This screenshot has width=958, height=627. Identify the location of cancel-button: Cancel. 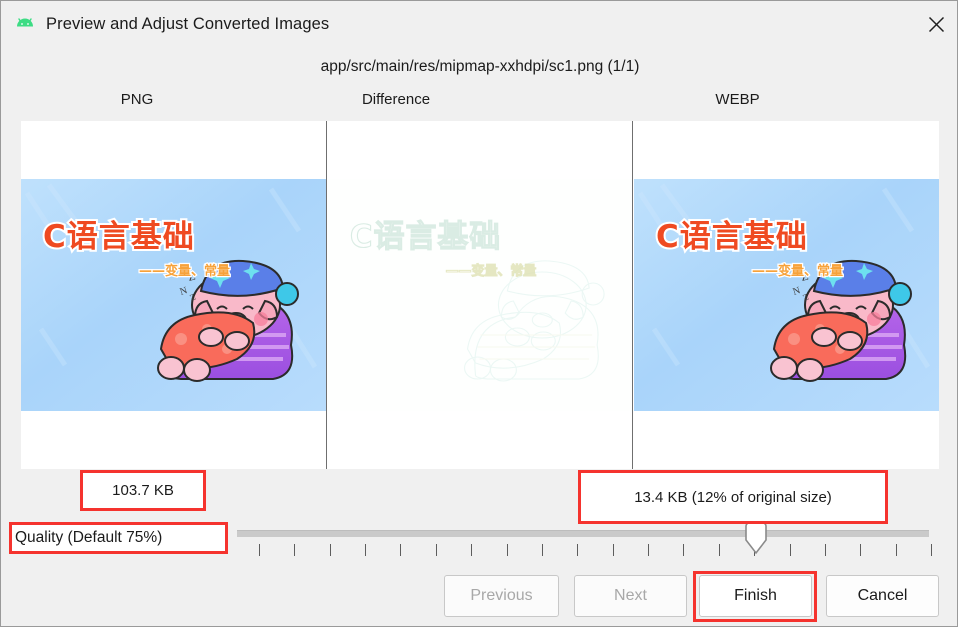
(882, 596).